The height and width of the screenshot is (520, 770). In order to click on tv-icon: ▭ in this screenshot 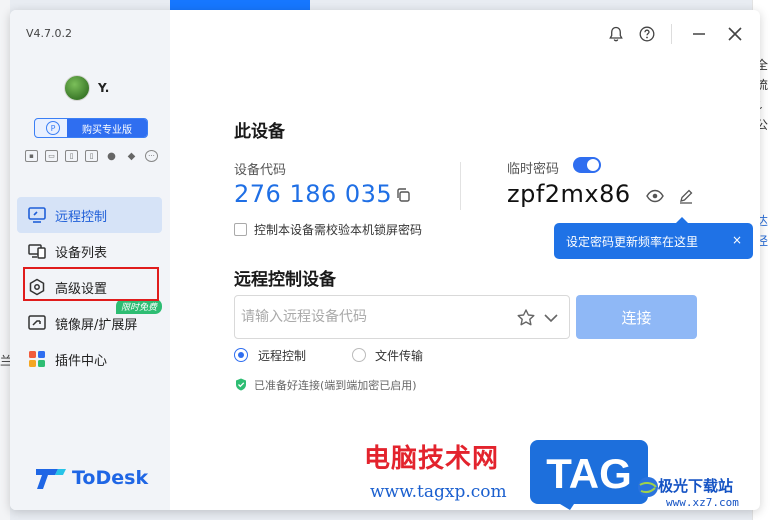, I will do `click(51, 156)`.